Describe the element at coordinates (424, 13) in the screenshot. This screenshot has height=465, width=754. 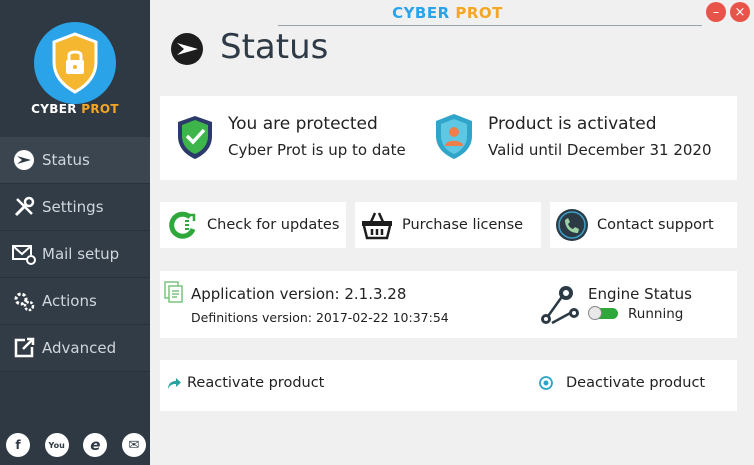
I see `app-title-part1: CYBER` at that location.